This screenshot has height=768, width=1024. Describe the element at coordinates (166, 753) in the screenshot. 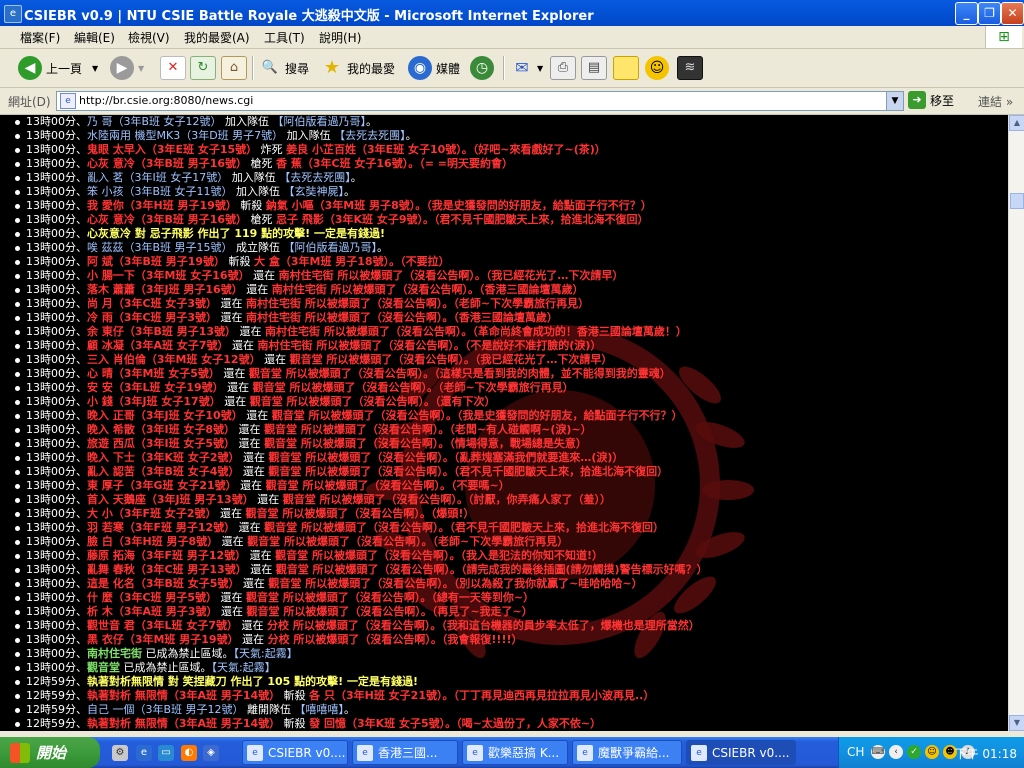

I see `quicklaunch-desktop-icon: ▭` at that location.